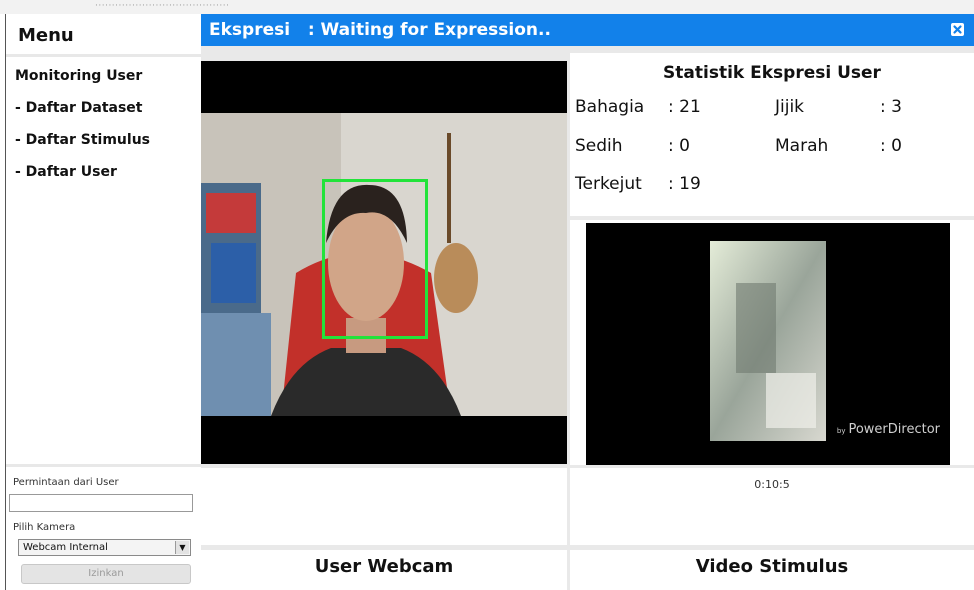 This screenshot has height=590, width=974. I want to click on stat-value-terkejut: : 19, so click(684, 184).